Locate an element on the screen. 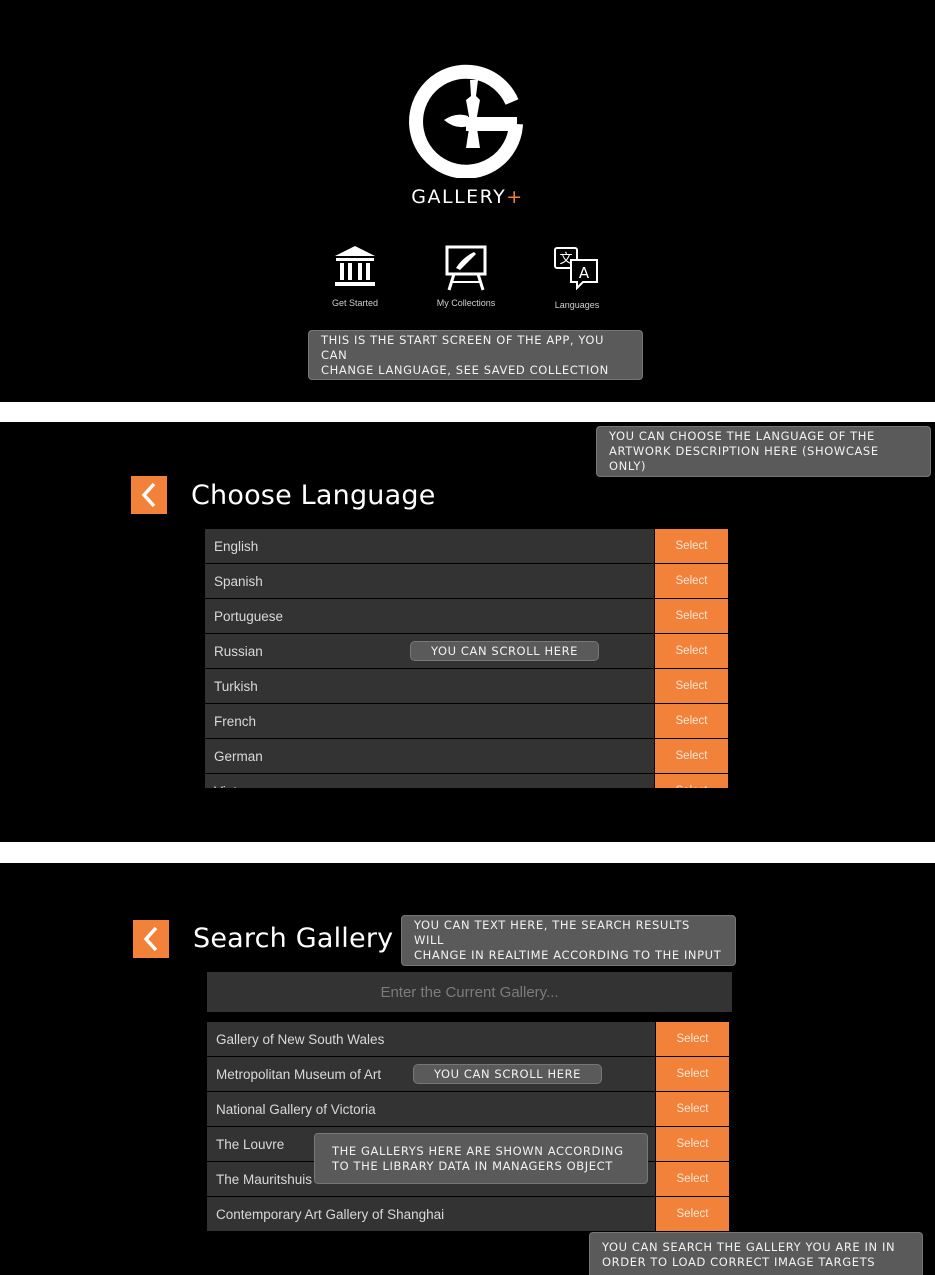 Image resolution: width=935 pixels, height=1275 pixels. list-item: French Select is located at coordinates (466, 721).